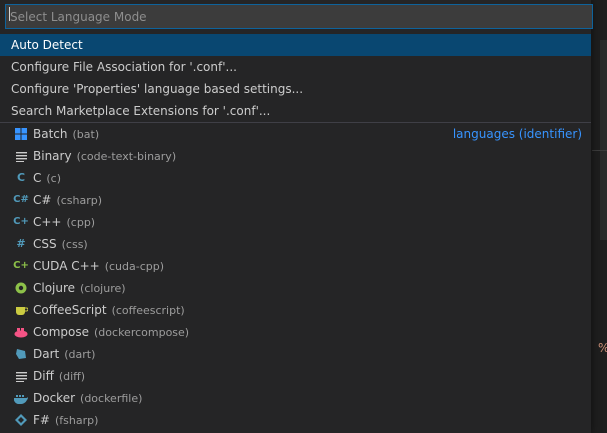 Image resolution: width=607 pixels, height=433 pixels. What do you see at coordinates (295, 178) in the screenshot?
I see `language-item-c: C C (c)` at bounding box center [295, 178].